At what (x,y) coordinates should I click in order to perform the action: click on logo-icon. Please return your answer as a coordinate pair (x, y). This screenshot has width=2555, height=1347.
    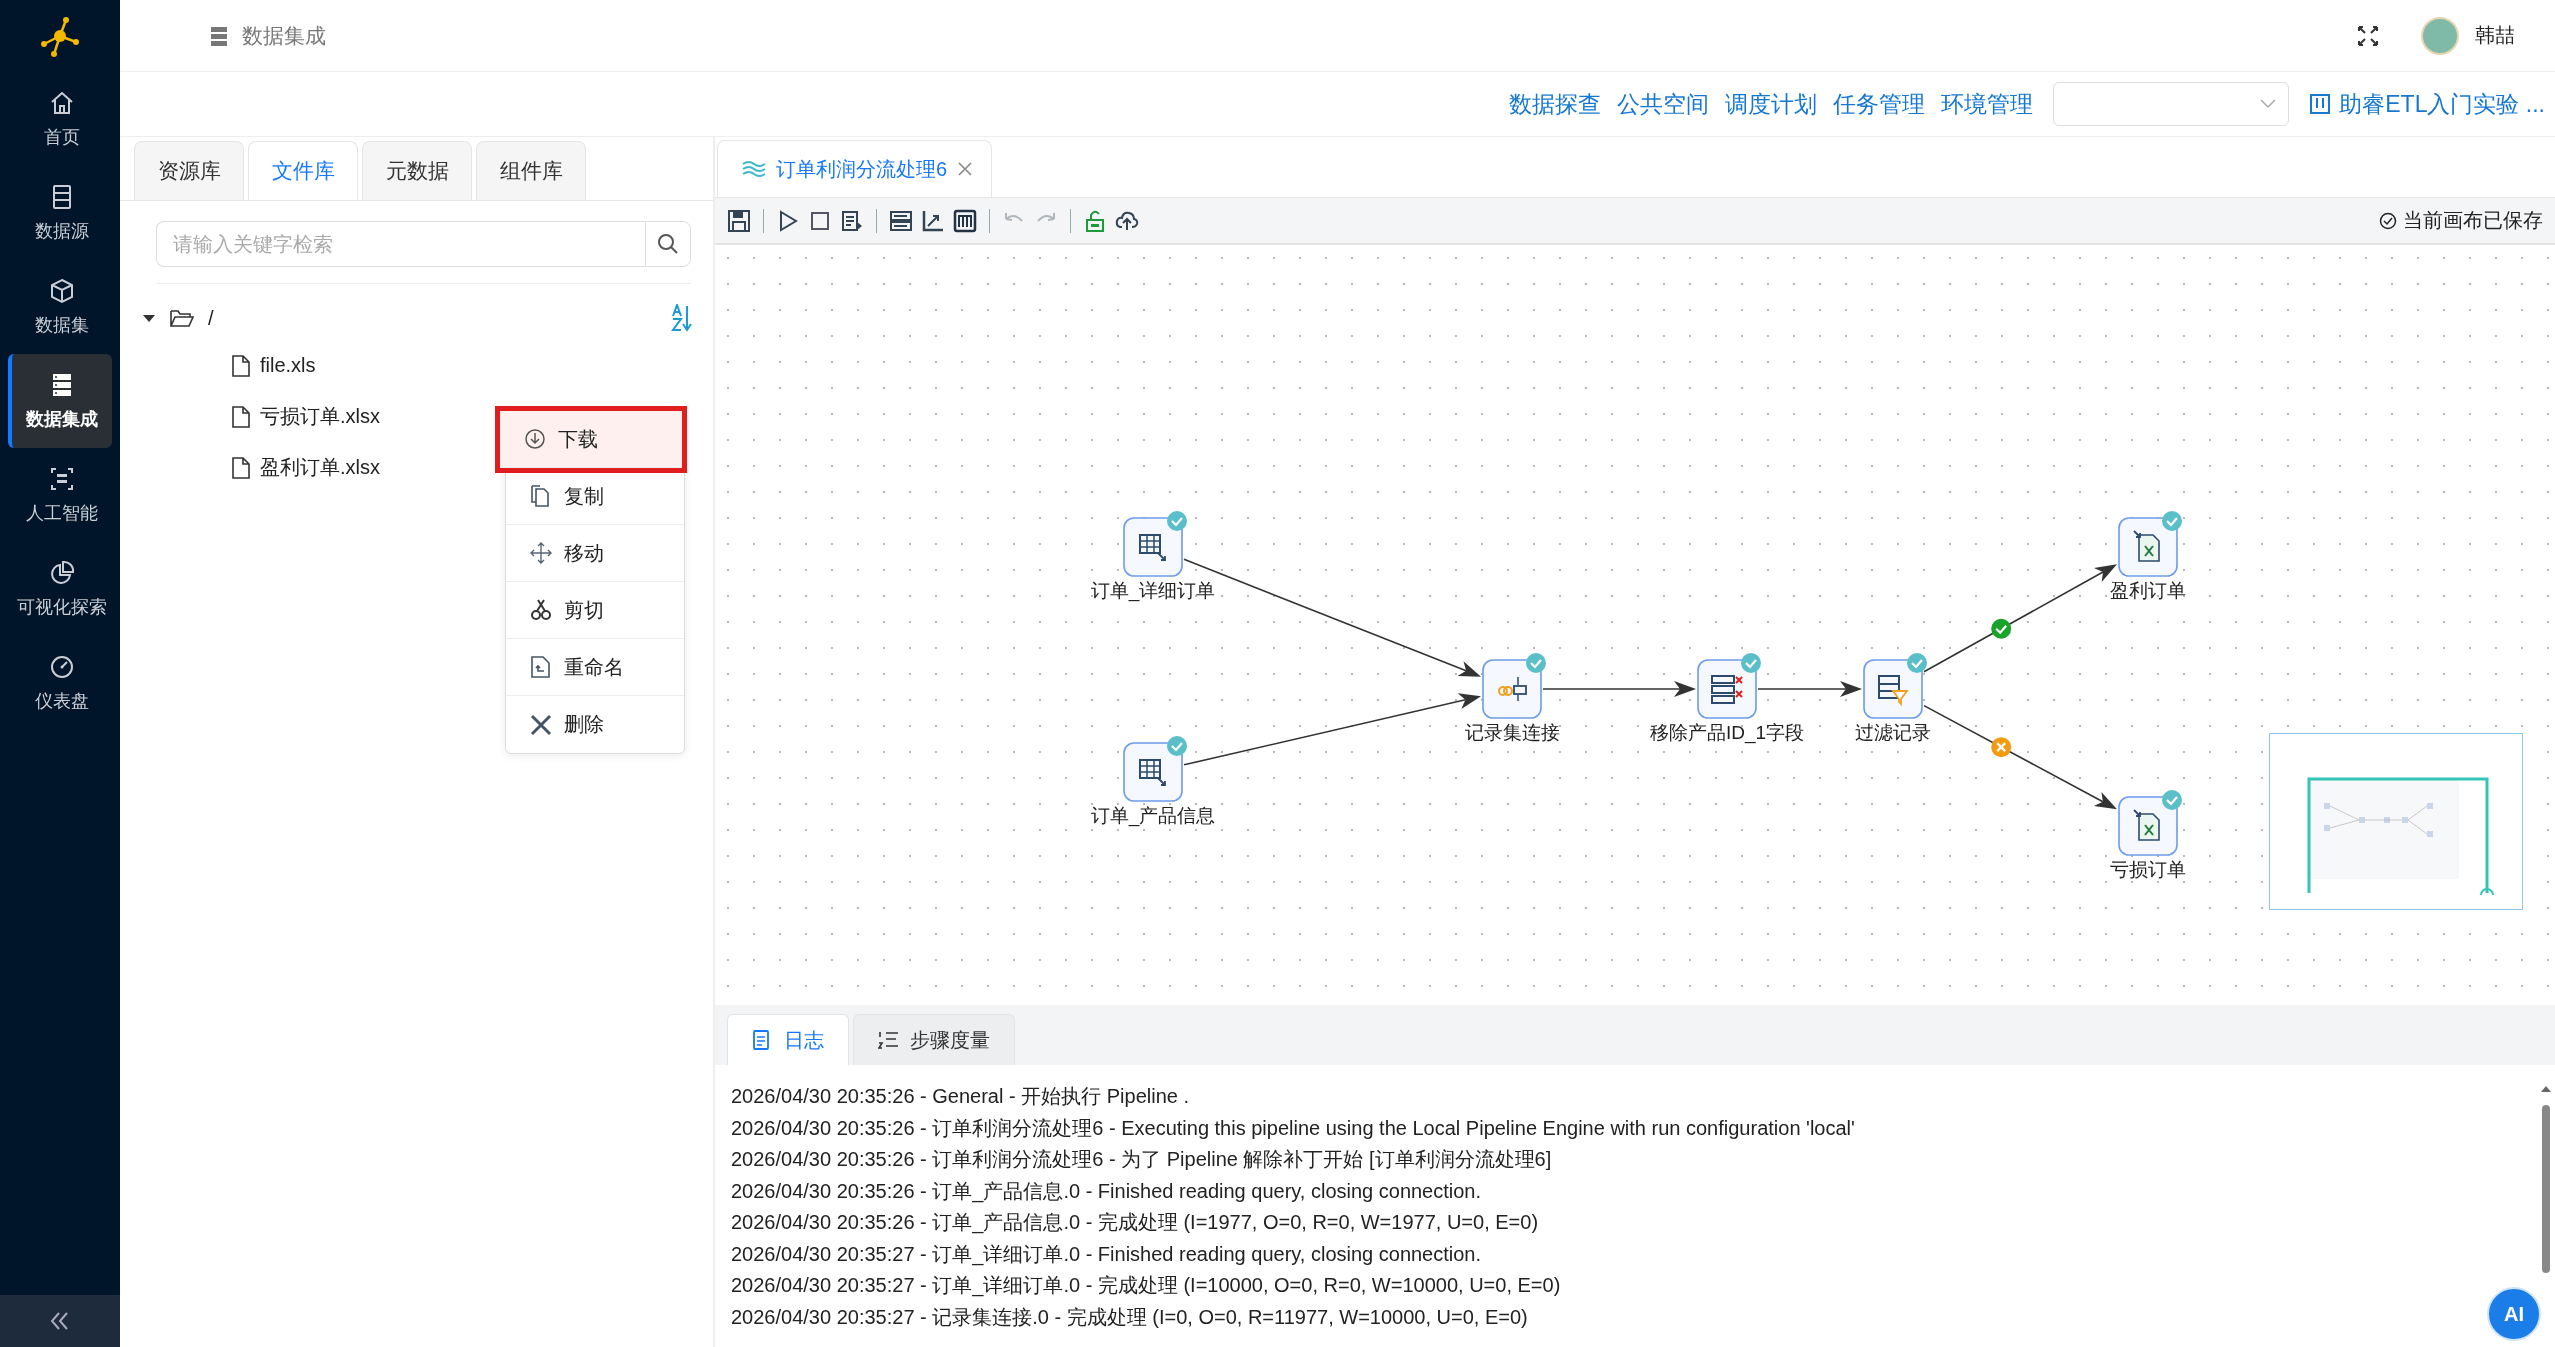
    Looking at the image, I should click on (60, 36).